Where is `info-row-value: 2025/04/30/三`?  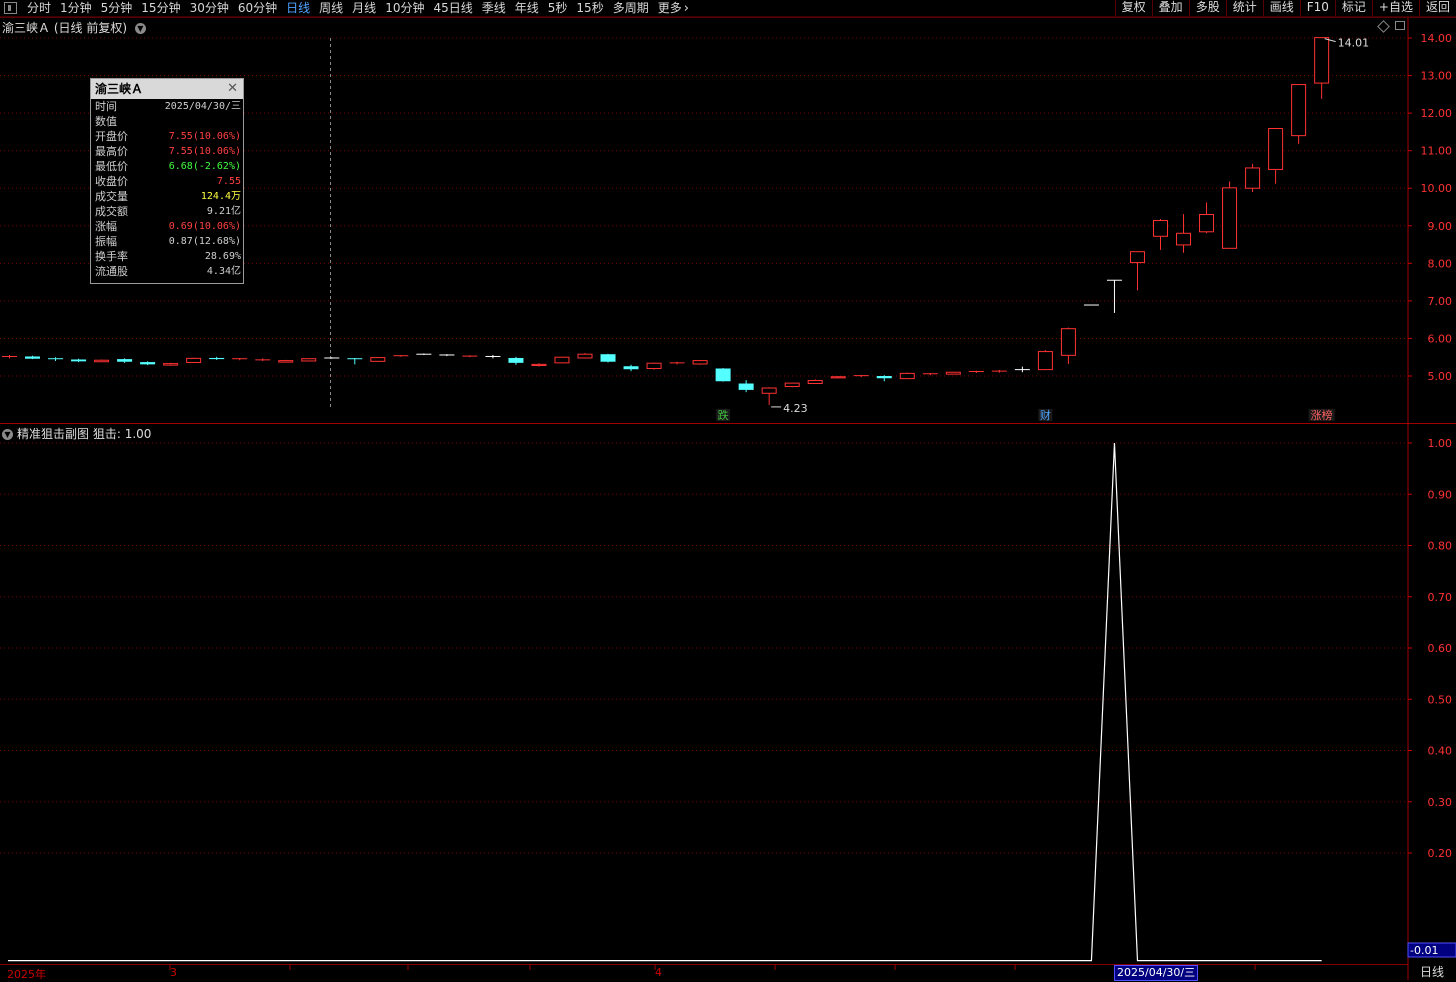
info-row-value: 2025/04/30/三 is located at coordinates (202, 106).